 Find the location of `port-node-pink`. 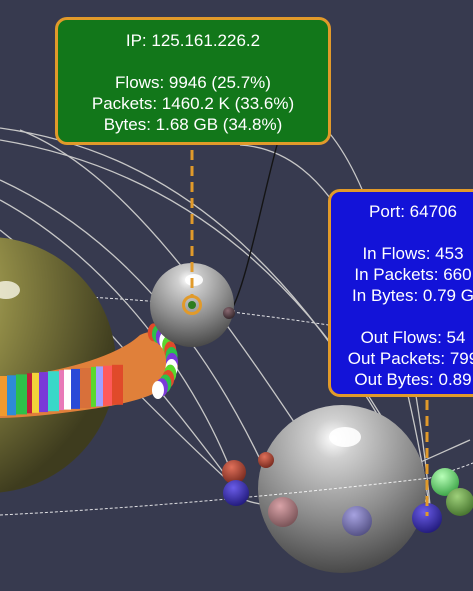

port-node-pink is located at coordinates (283, 512).